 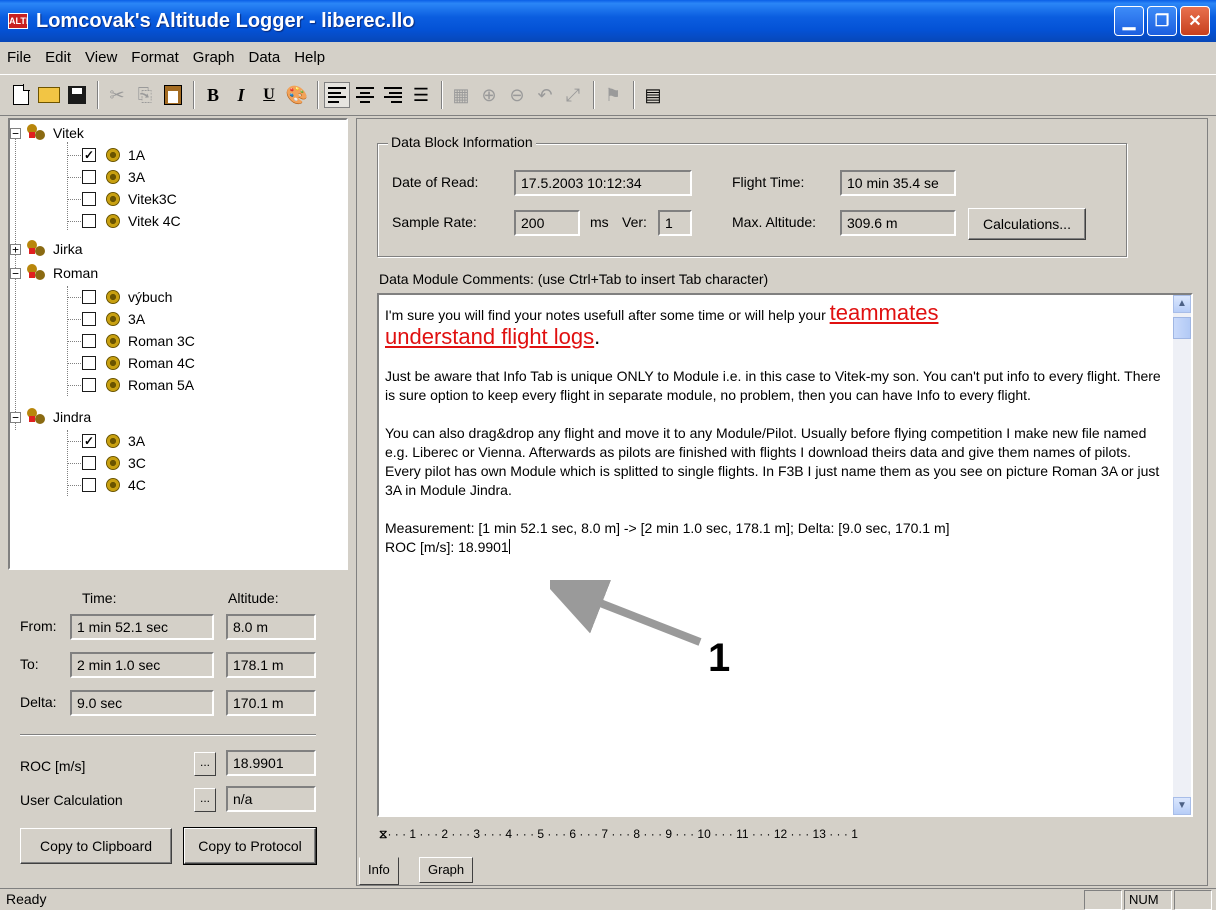 What do you see at coordinates (18, 21) in the screenshot?
I see `app-icon: ALTI` at bounding box center [18, 21].